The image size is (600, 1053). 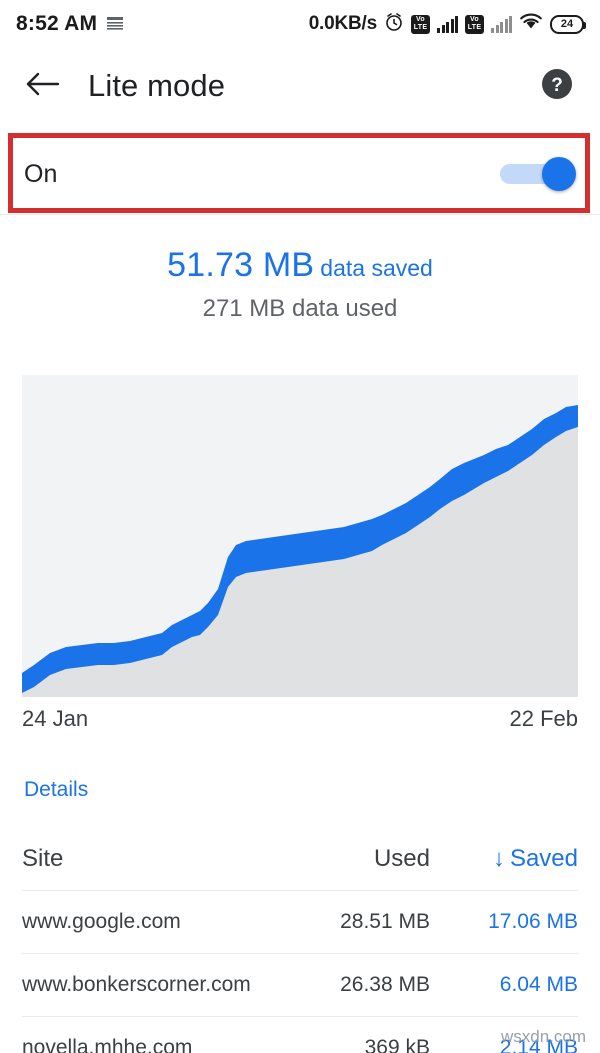 What do you see at coordinates (376, 268) in the screenshot?
I see `saved-suffix-label: data saved` at bounding box center [376, 268].